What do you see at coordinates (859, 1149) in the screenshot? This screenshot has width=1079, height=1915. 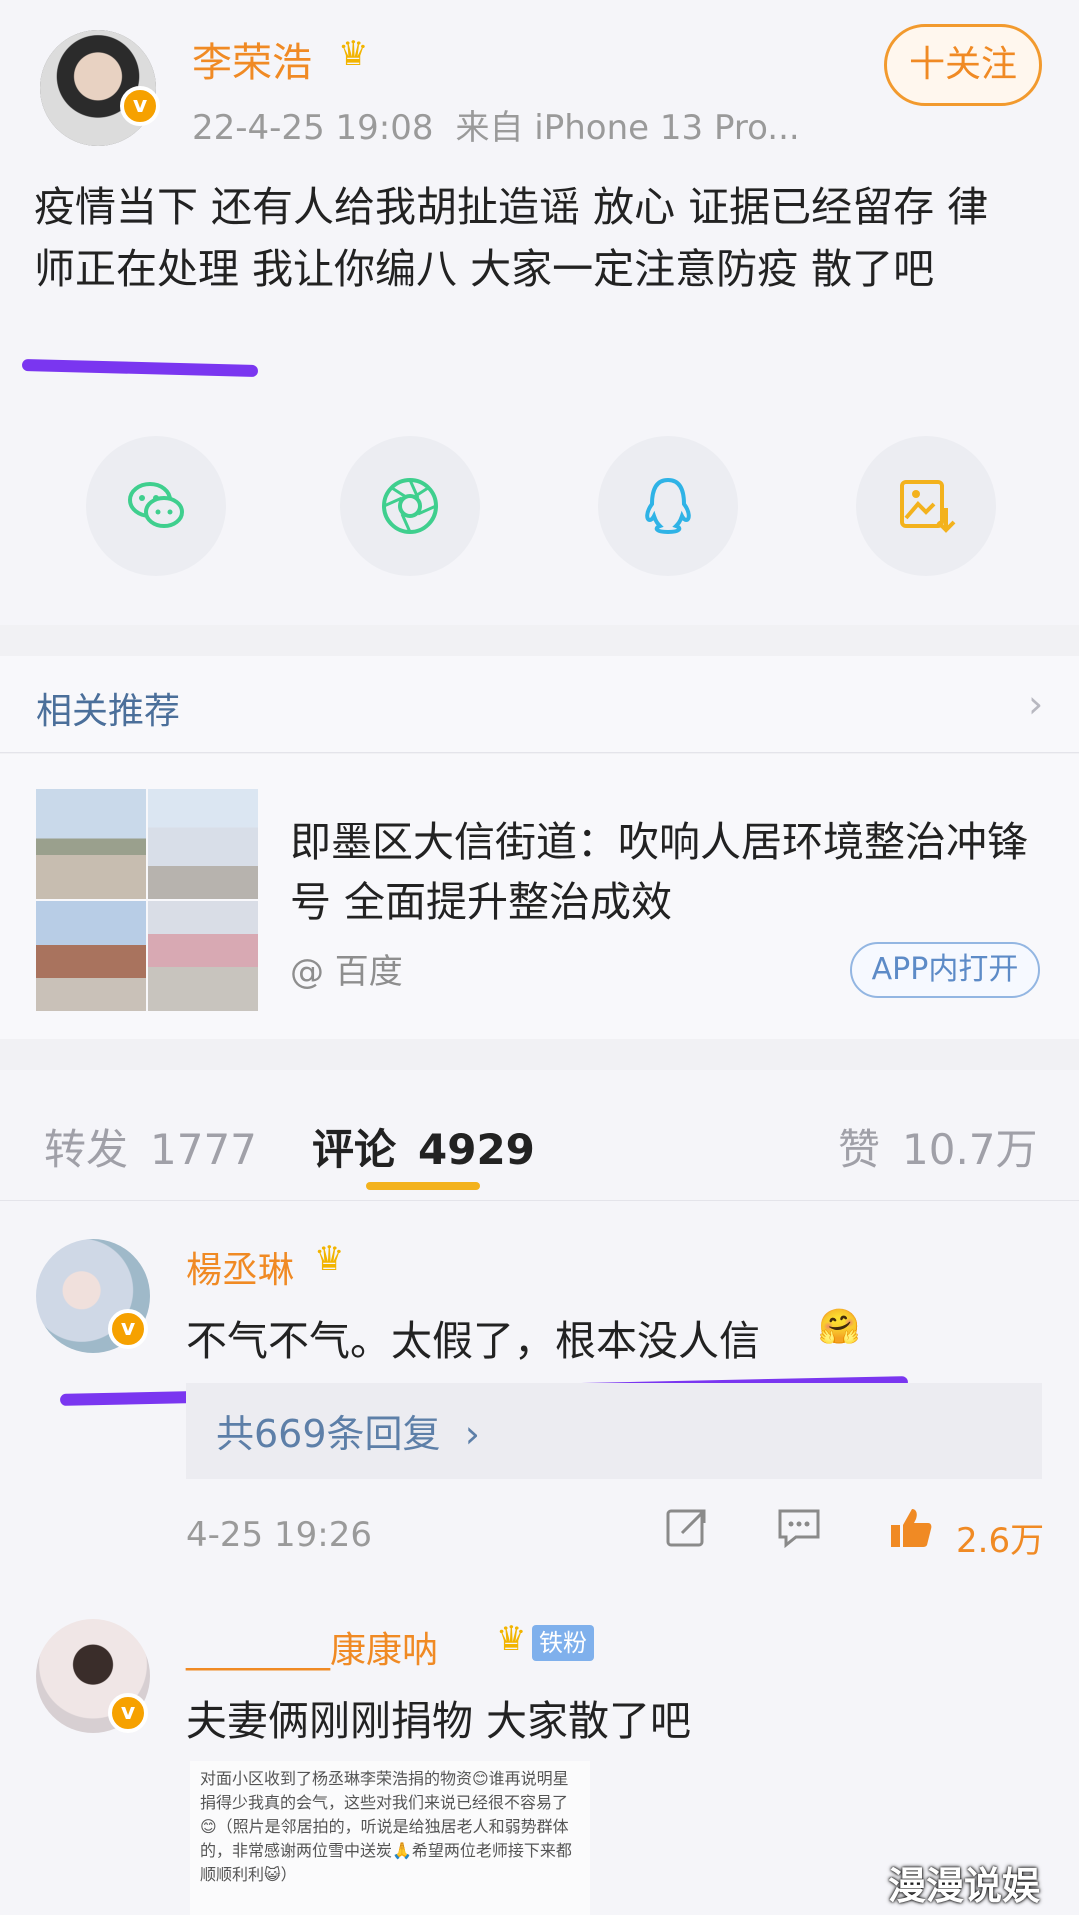 I see `tab-likes-label: 赞` at bounding box center [859, 1149].